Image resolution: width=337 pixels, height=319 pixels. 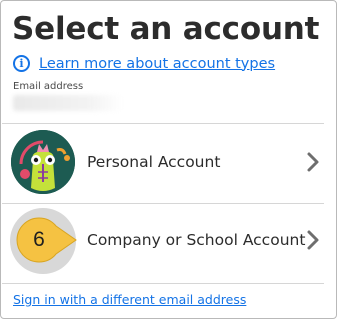 I want to click on account-types-info-row: i Learn more about account types, so click(x=144, y=63).